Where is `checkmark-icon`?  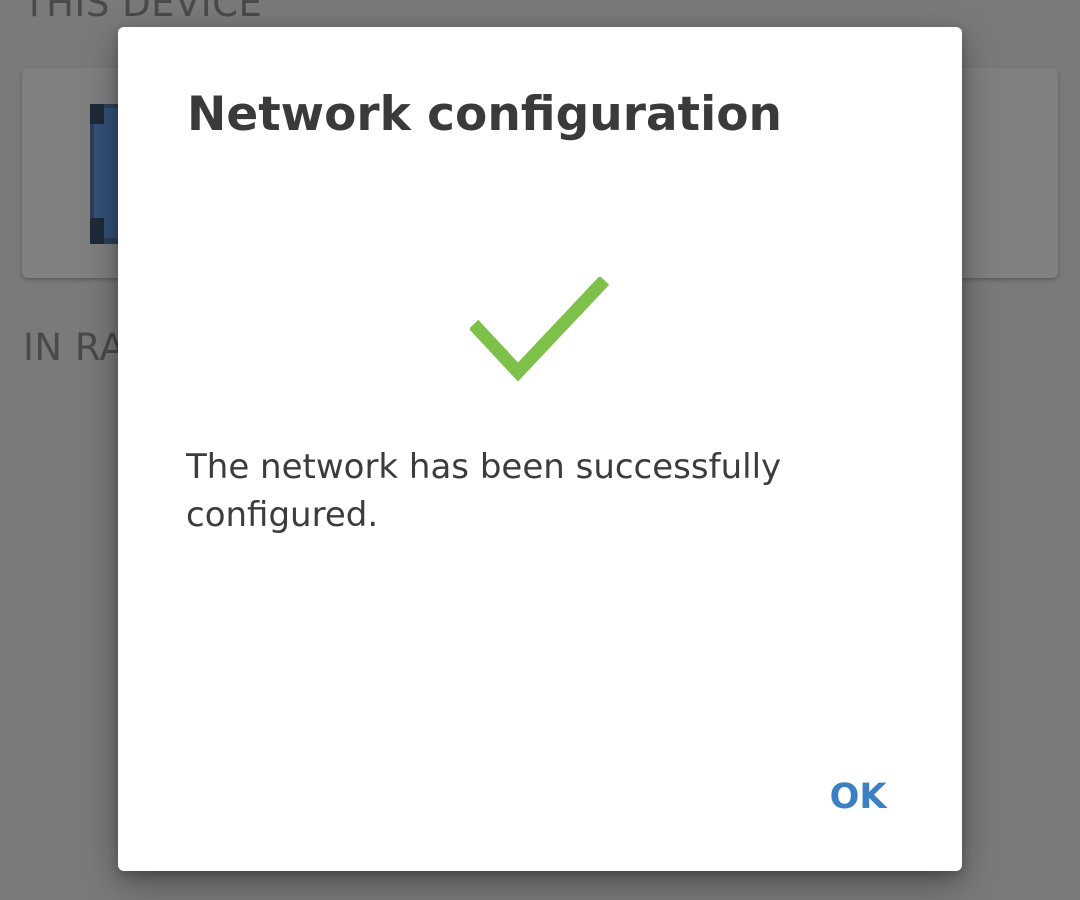
checkmark-icon is located at coordinates (540, 329).